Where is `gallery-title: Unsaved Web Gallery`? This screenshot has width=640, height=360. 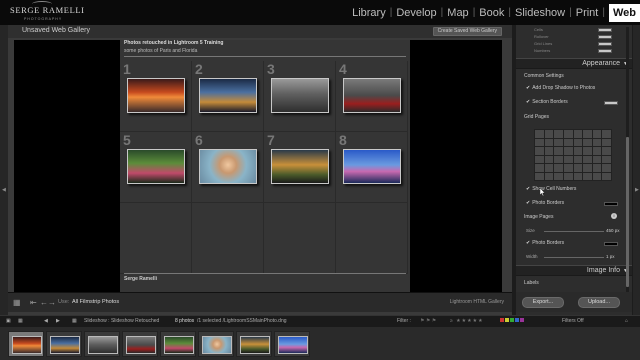
gallery-title: Unsaved Web Gallery is located at coordinates (56, 30).